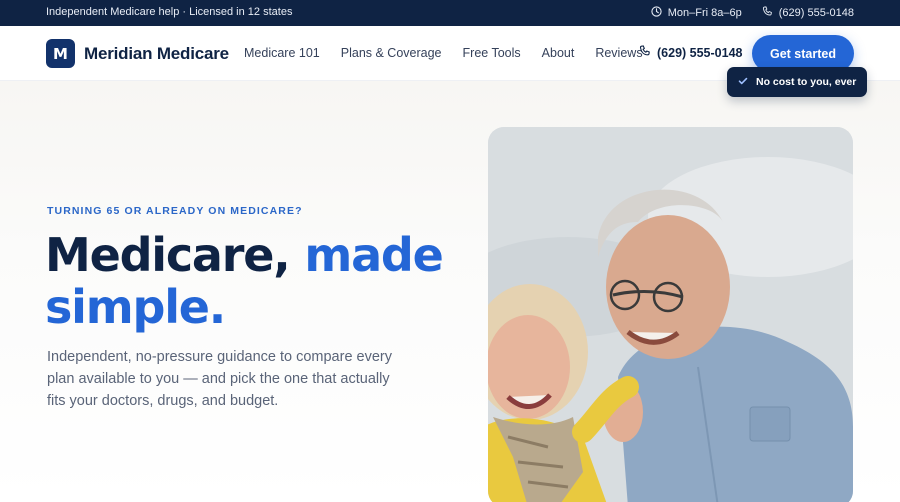  I want to click on topbar-contact: Mon–Fri 8a–6p (629) 555-0148, so click(752, 13).